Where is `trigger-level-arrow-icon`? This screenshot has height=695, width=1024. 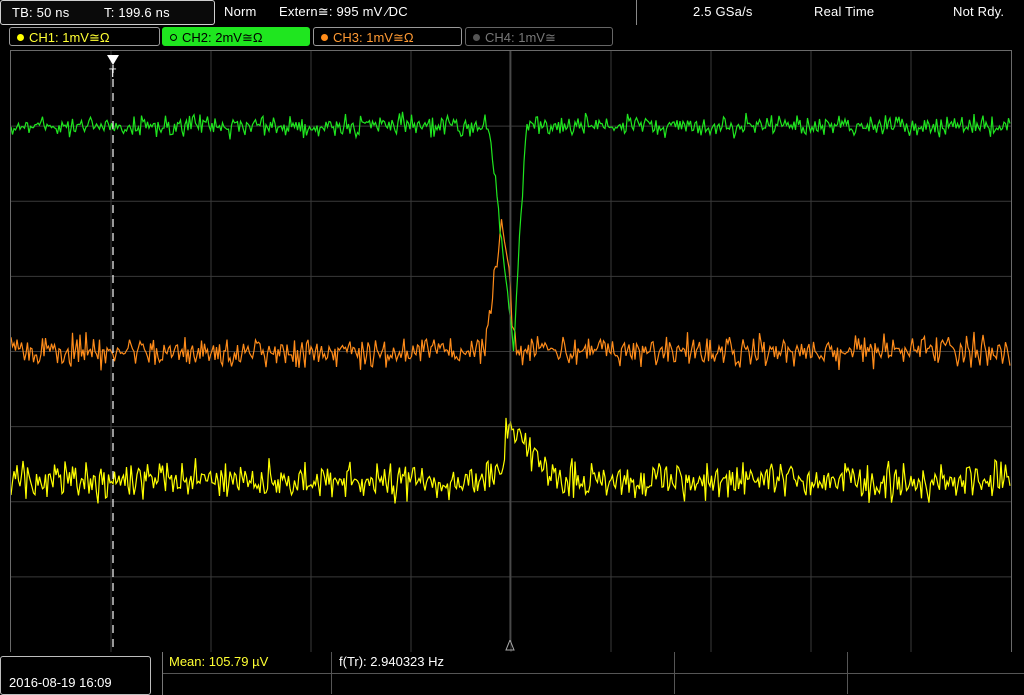 trigger-level-arrow-icon is located at coordinates (510, 644).